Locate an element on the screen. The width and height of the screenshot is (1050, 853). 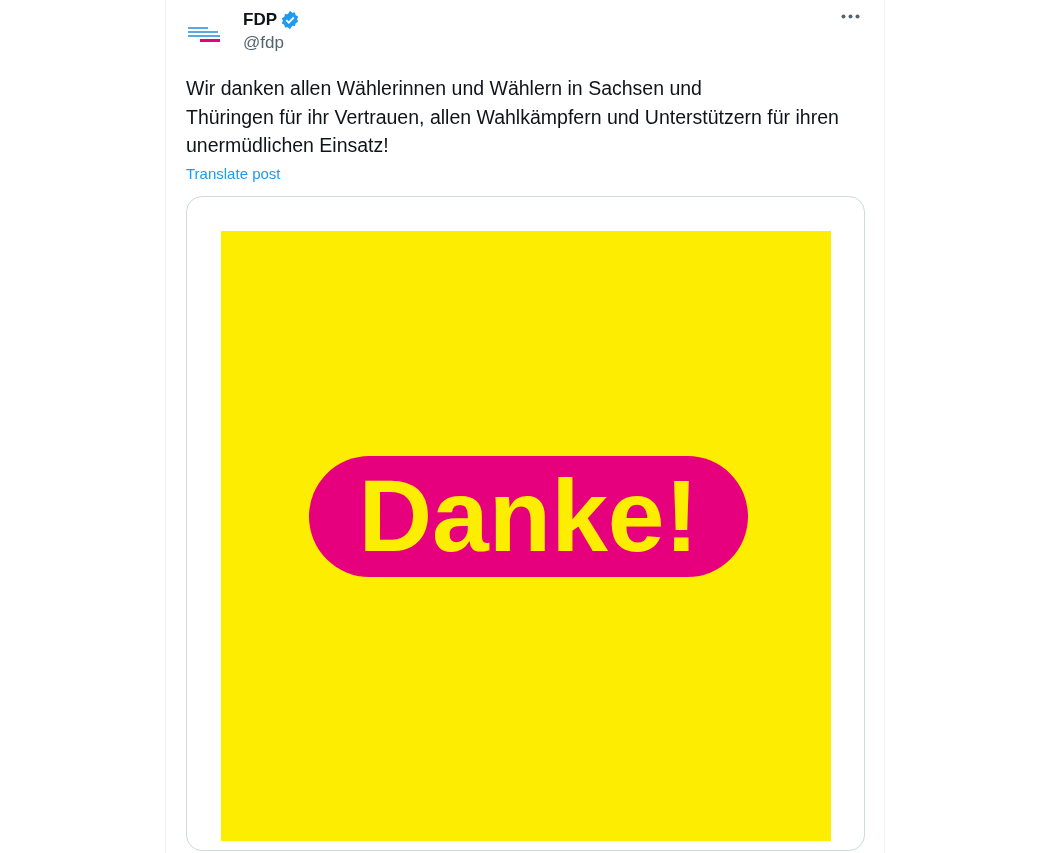
author-handle: @fdp is located at coordinates (531, 43).